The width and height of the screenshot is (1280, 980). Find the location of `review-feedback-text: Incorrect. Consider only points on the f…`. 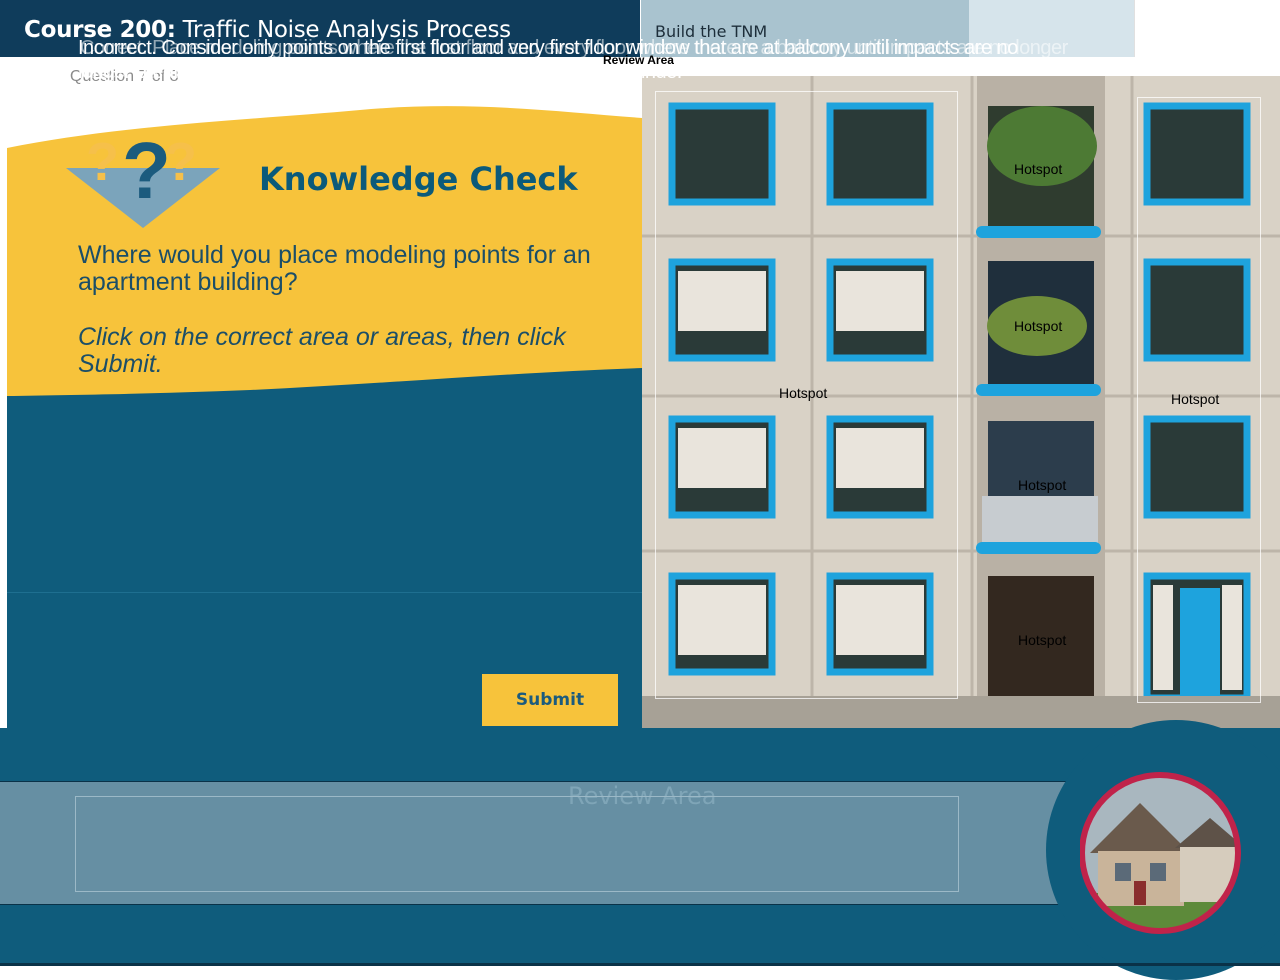

review-feedback-text: Incorrect. Consider only points on the f… is located at coordinates (573, 60).